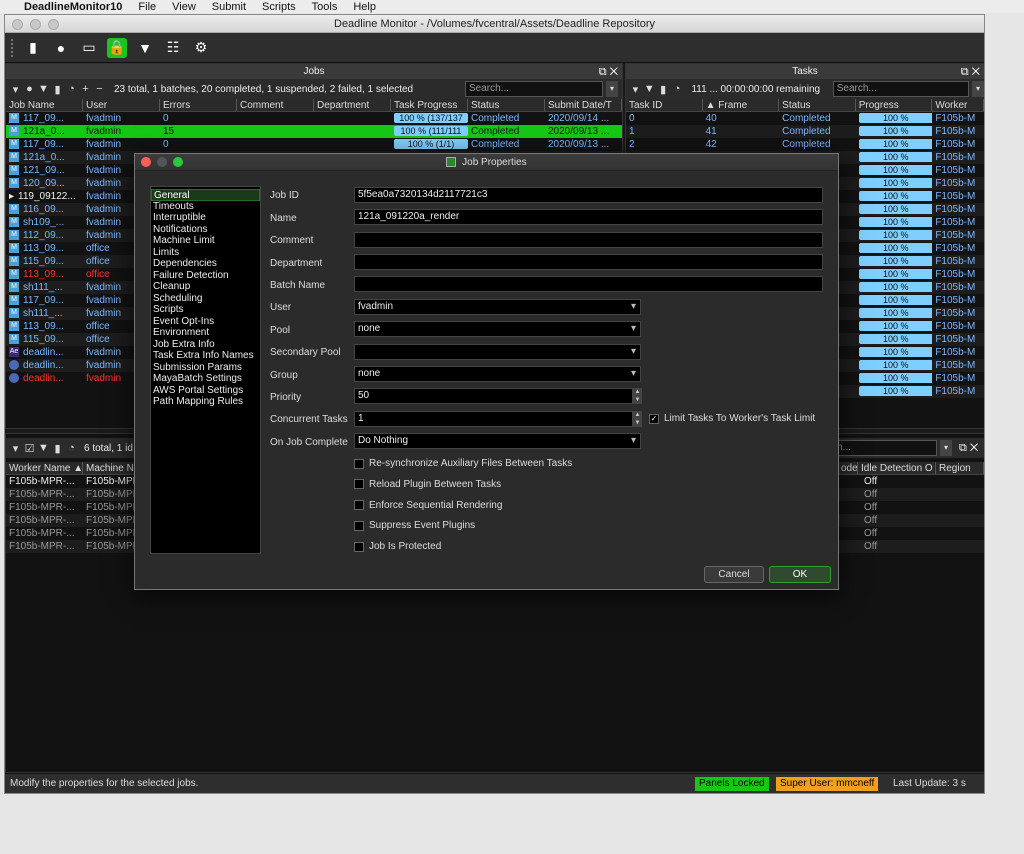 The height and width of the screenshot is (854, 1024). Describe the element at coordinates (805, 144) in the screenshot. I see `task-row: 2 42 Completed 100 % F105b-M` at that location.